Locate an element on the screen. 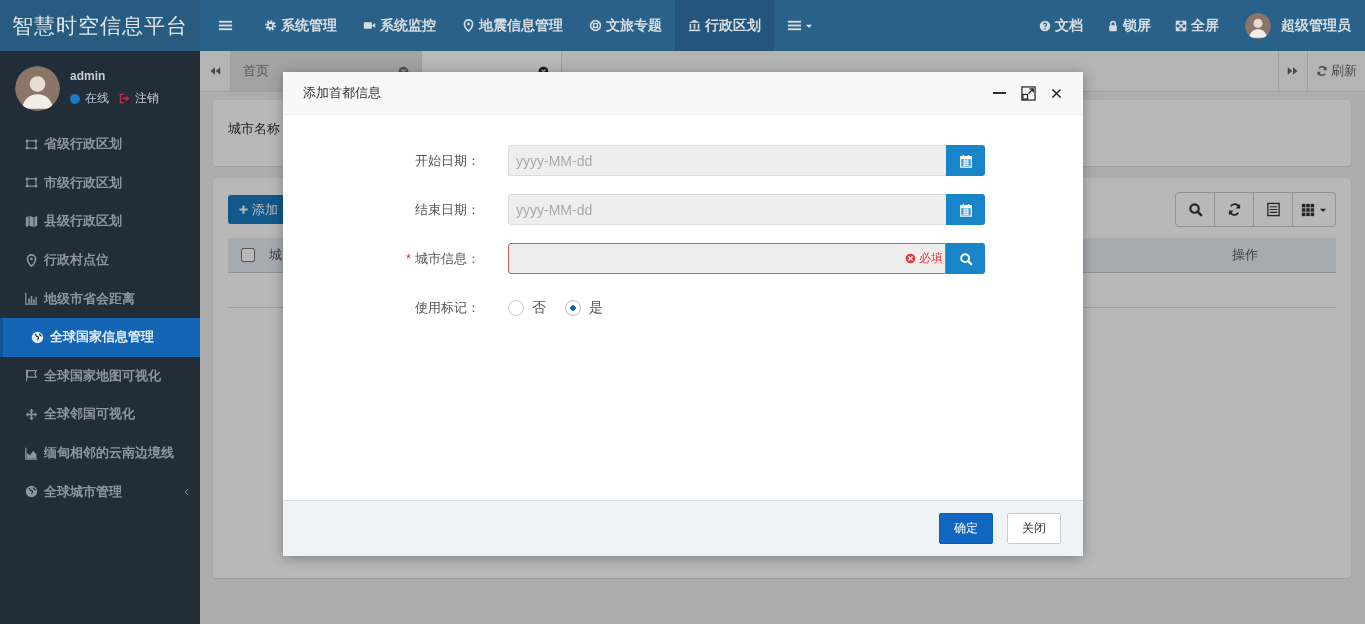 The height and width of the screenshot is (624, 1365). page-tab: 首页 is located at coordinates (256, 71).